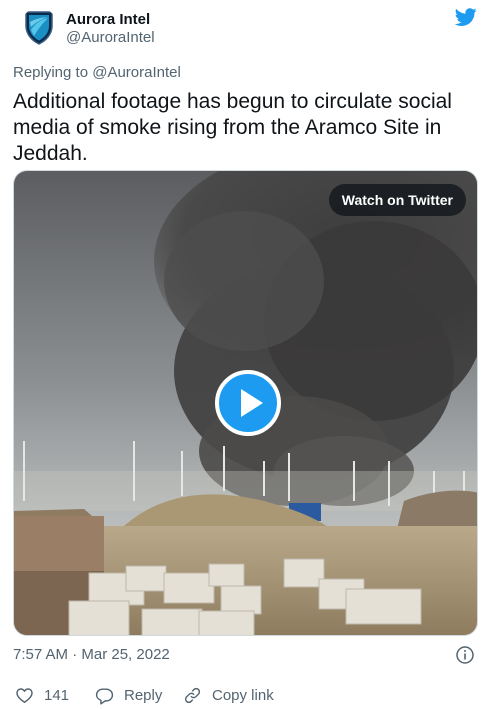  What do you see at coordinates (42, 695) in the screenshot?
I see `like-button: 141` at bounding box center [42, 695].